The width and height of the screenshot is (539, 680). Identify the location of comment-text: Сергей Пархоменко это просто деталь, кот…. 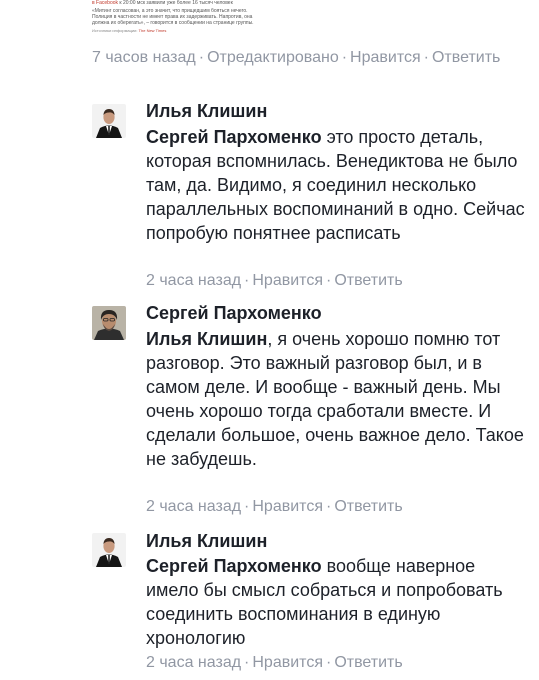
(338, 185).